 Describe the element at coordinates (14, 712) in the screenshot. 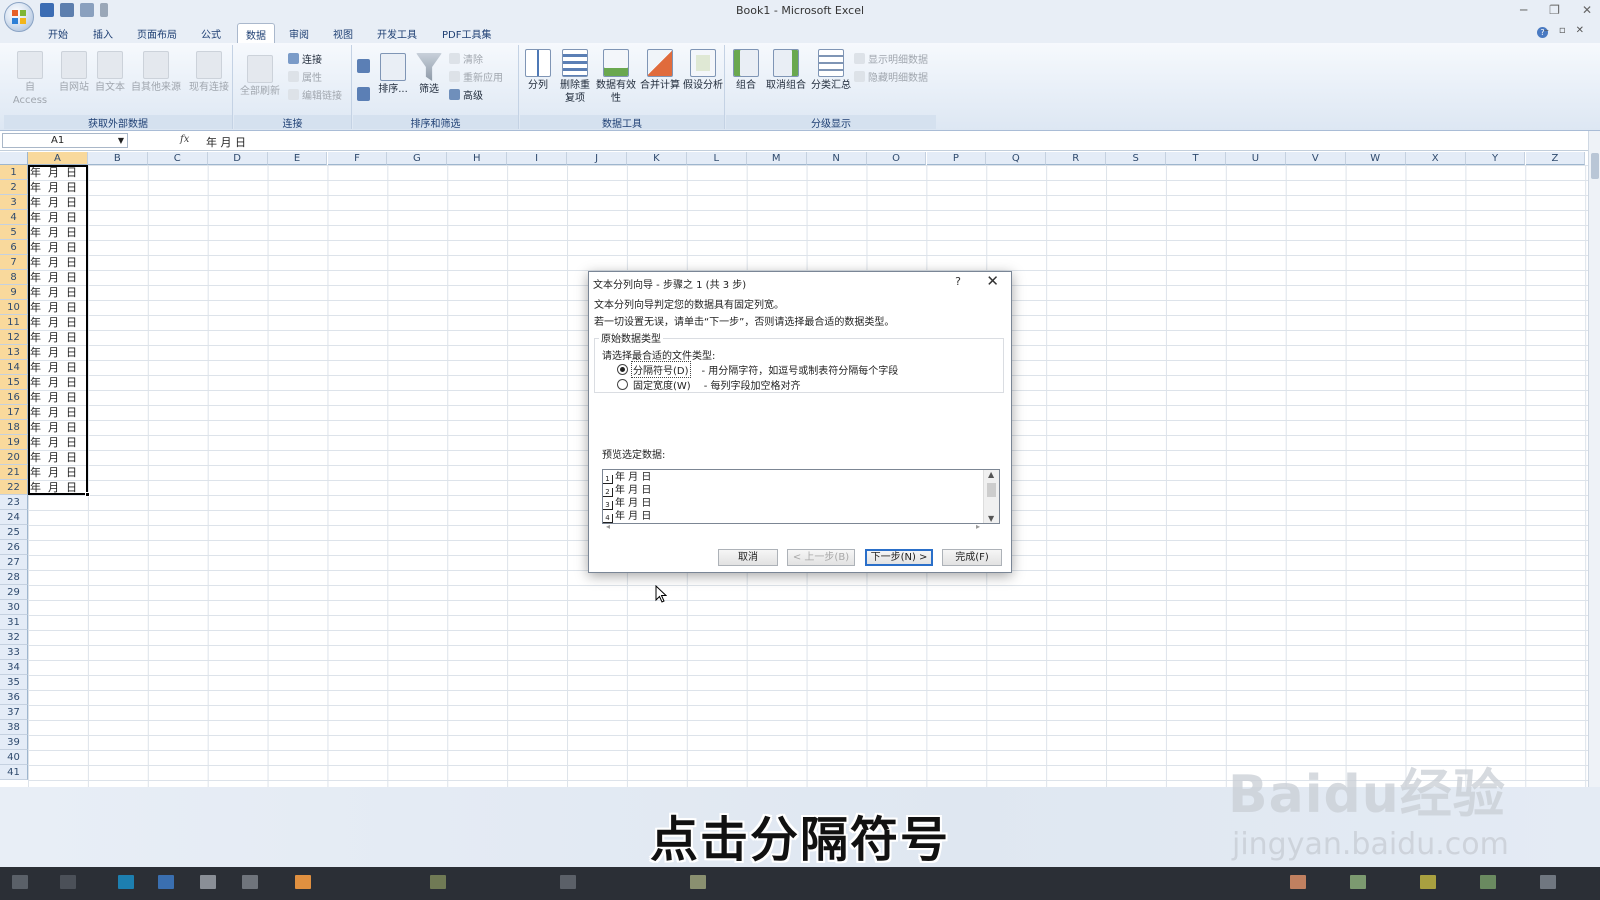

I see `row-header: 37` at that location.